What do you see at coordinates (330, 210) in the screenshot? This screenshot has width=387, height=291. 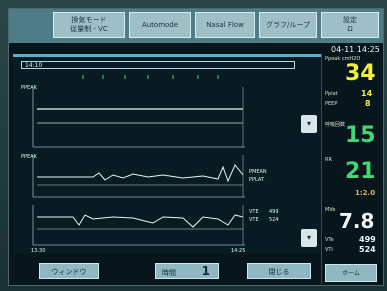 I see `mv-label: MVe` at bounding box center [330, 210].